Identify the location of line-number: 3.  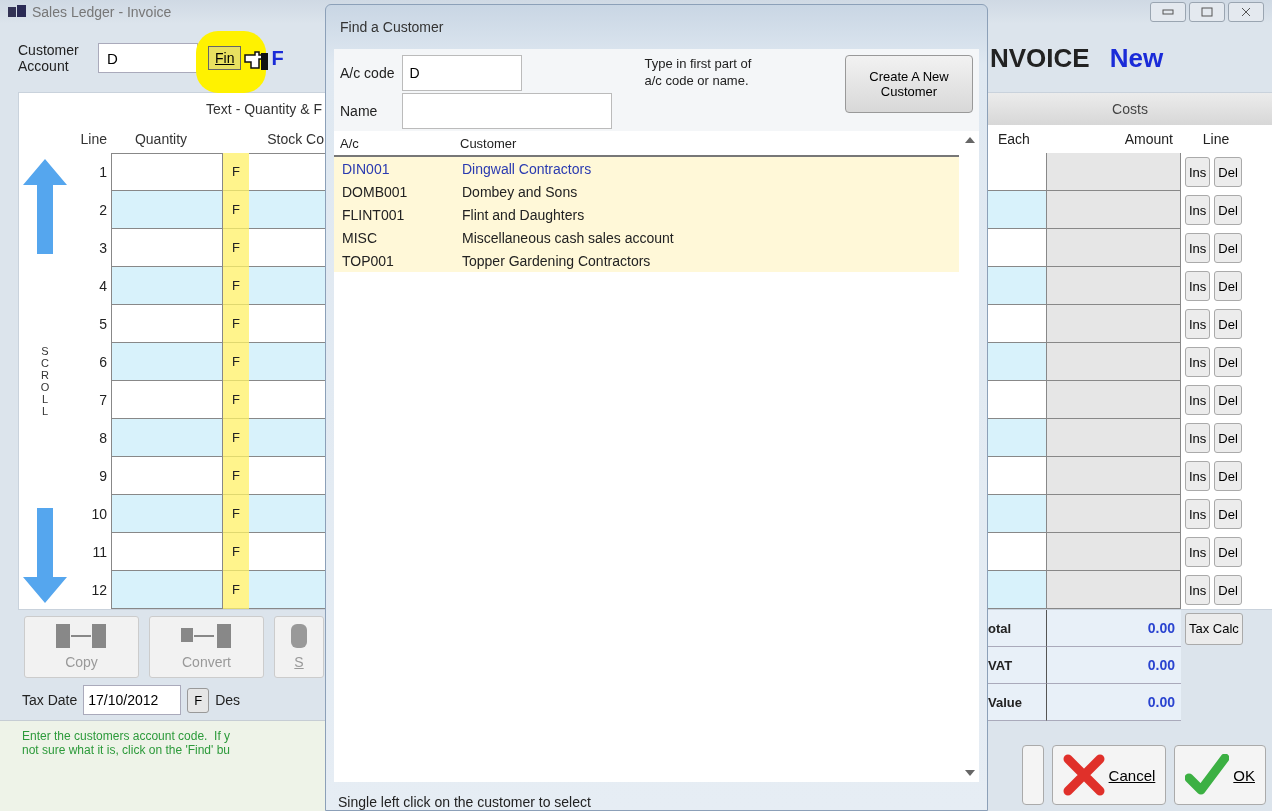
(103, 248).